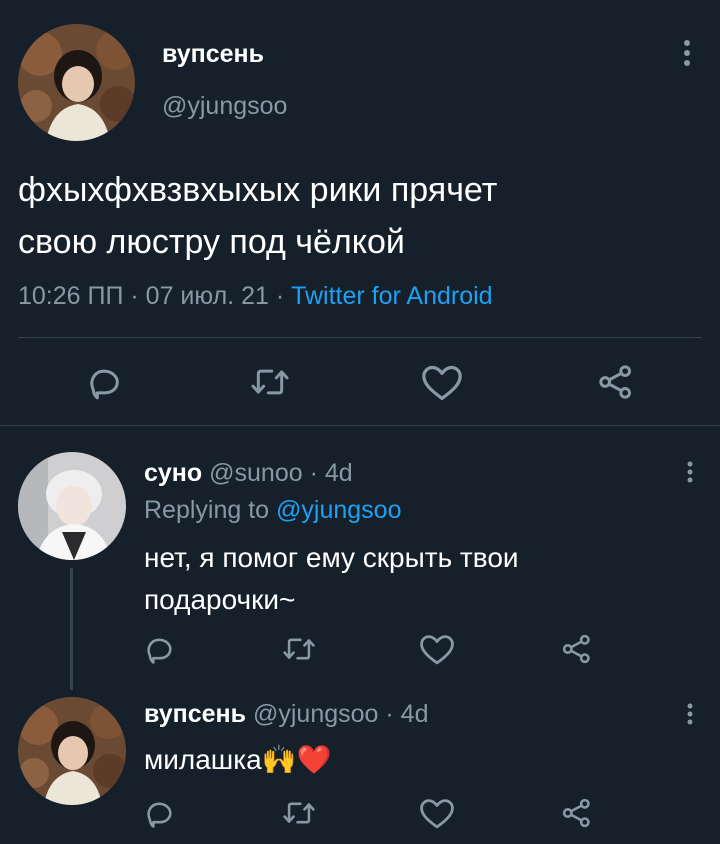 The width and height of the screenshot is (720, 844). I want to click on tweet-text-line: подарочки~, so click(220, 599).